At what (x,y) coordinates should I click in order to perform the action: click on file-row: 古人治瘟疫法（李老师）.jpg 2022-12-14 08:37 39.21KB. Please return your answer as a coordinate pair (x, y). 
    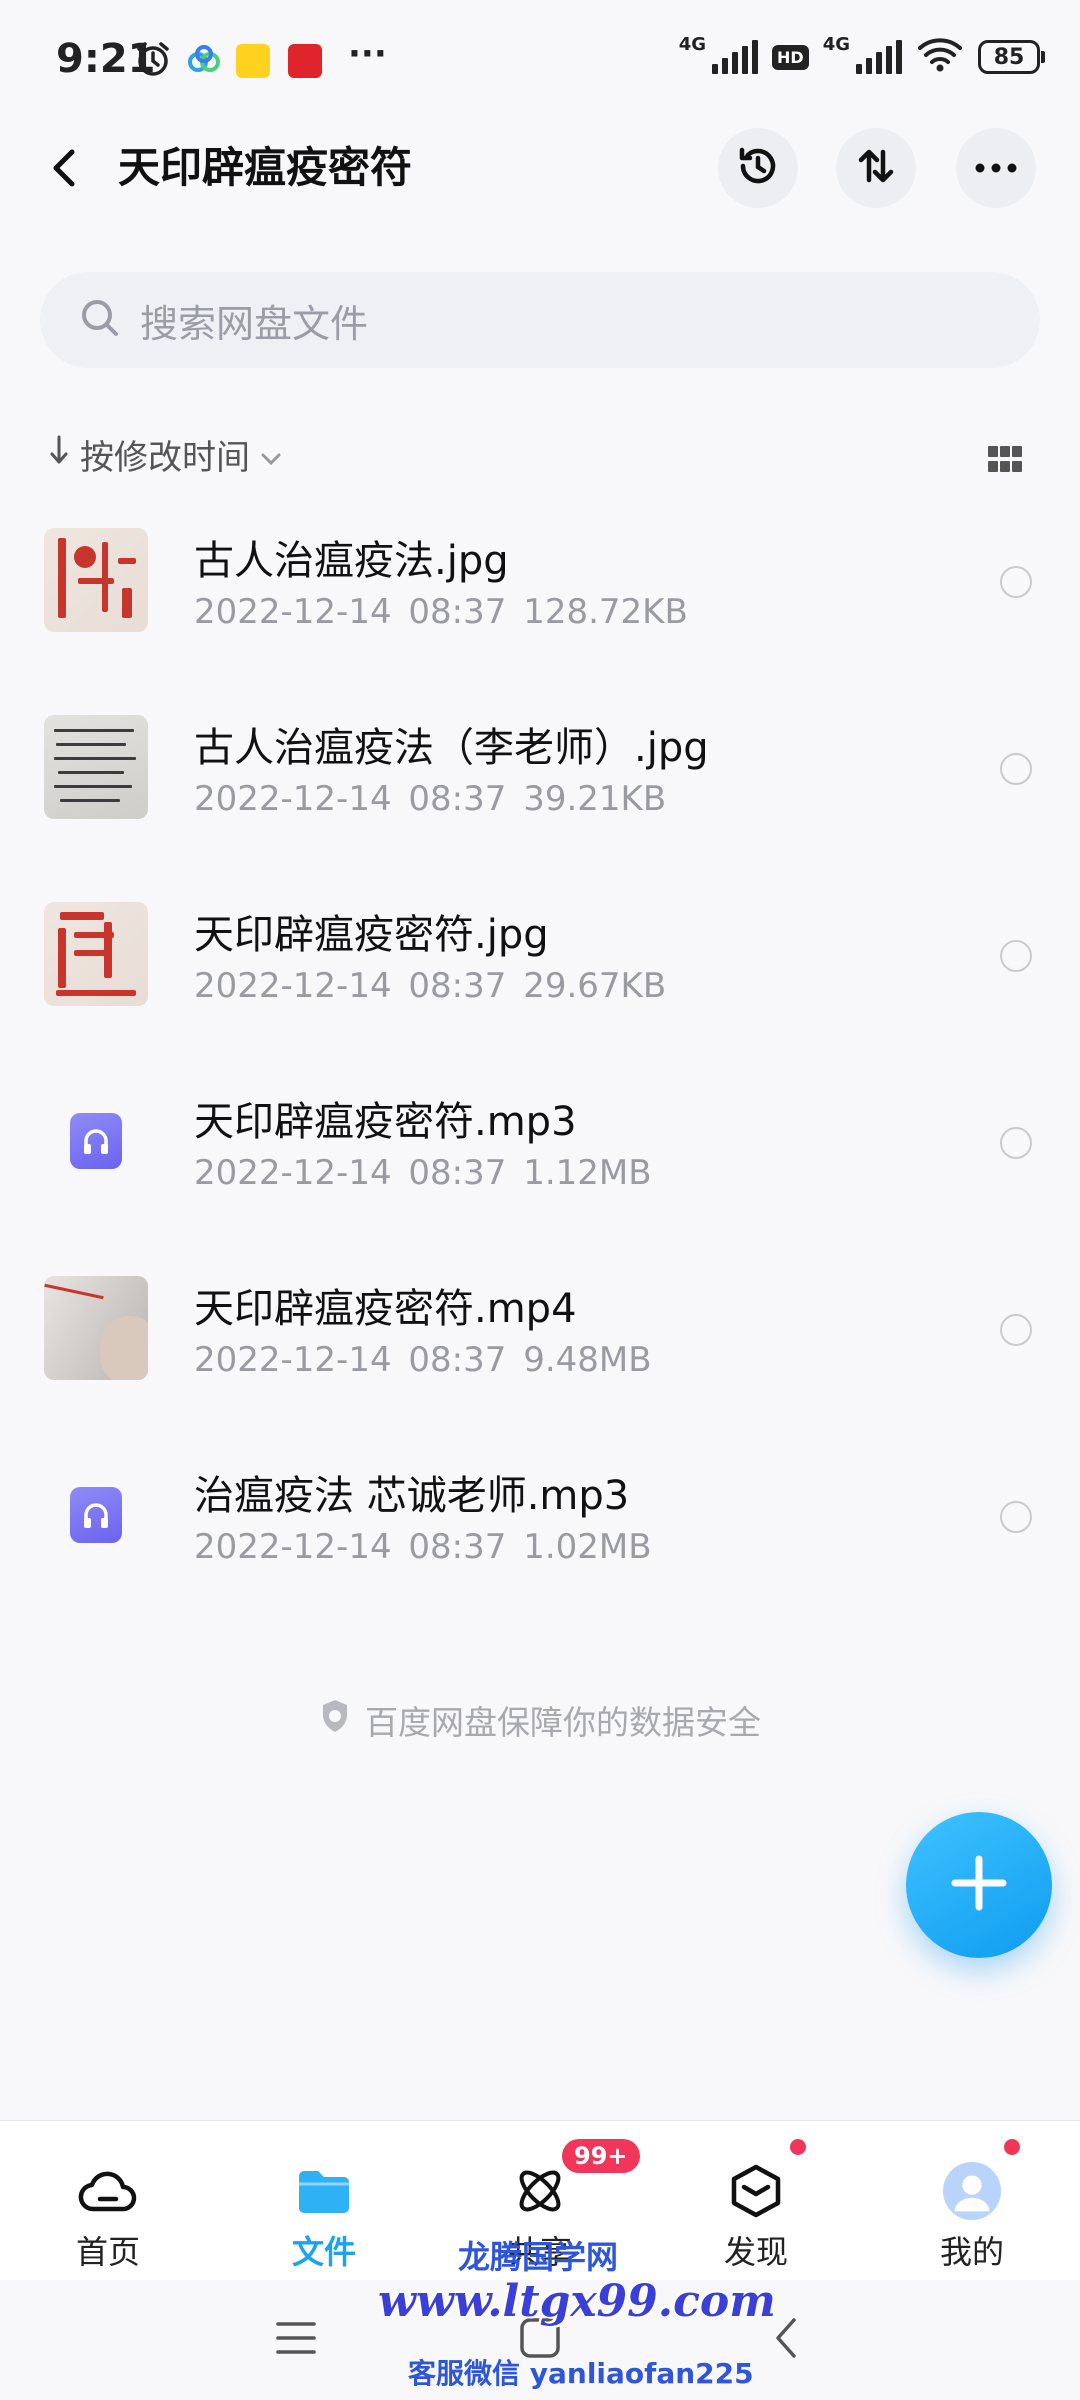
    Looking at the image, I should click on (540, 780).